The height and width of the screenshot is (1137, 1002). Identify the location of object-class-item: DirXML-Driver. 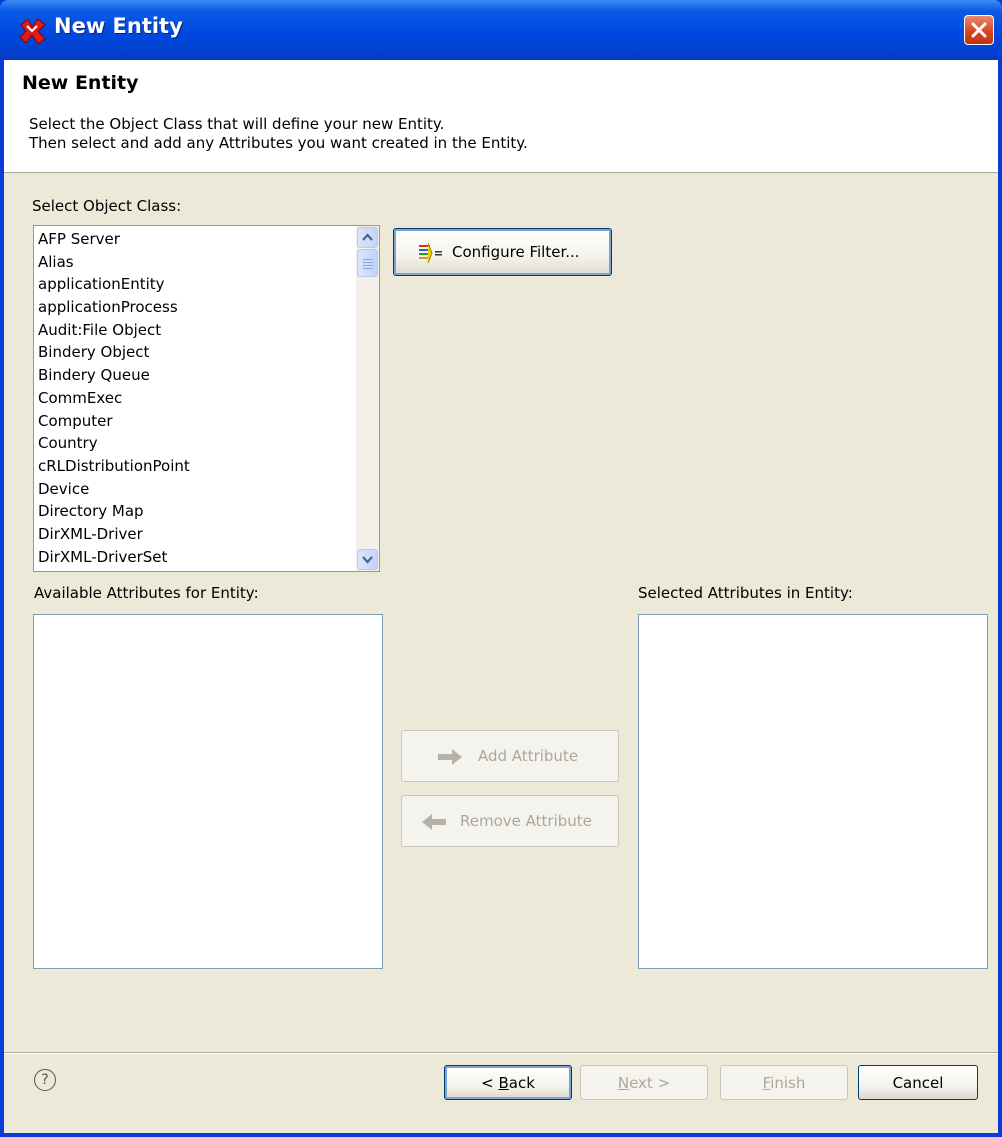
(206, 534).